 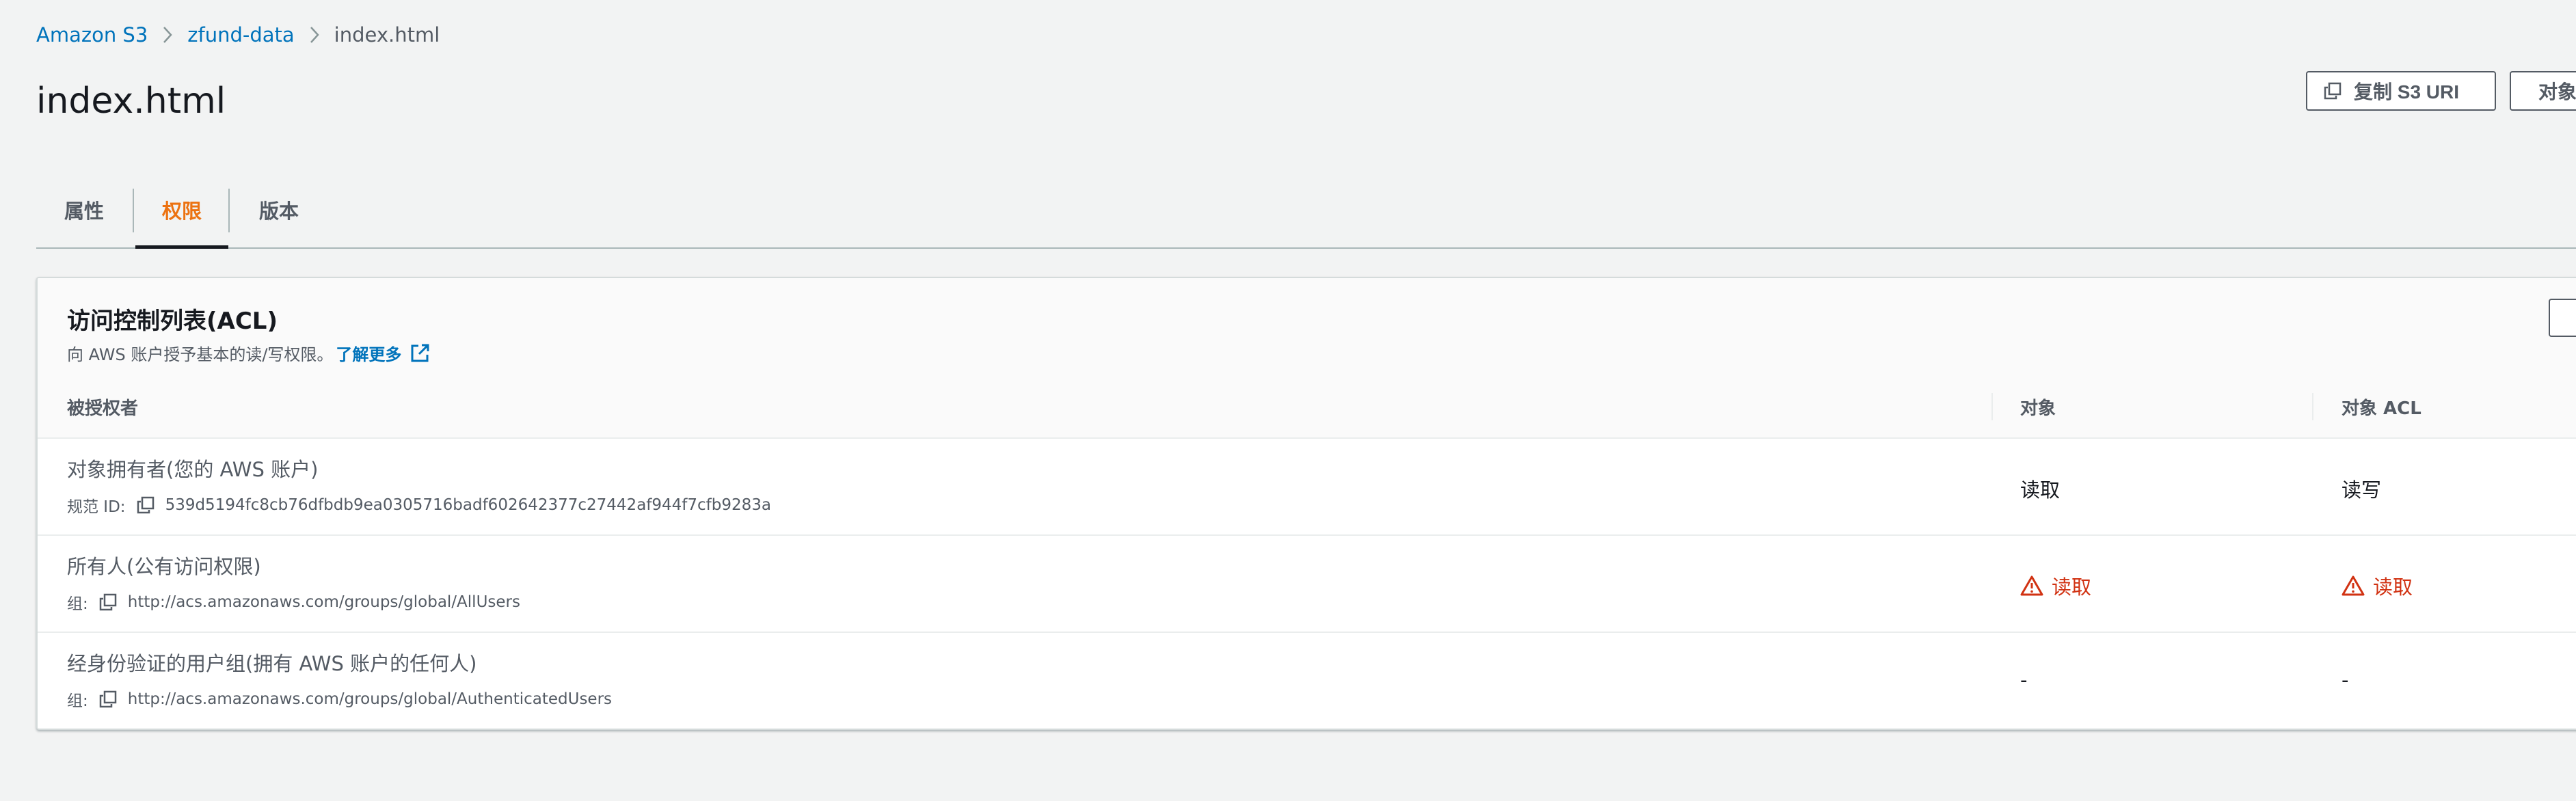 I want to click on object-acl-permission-text: 读写, so click(x=2362, y=490).